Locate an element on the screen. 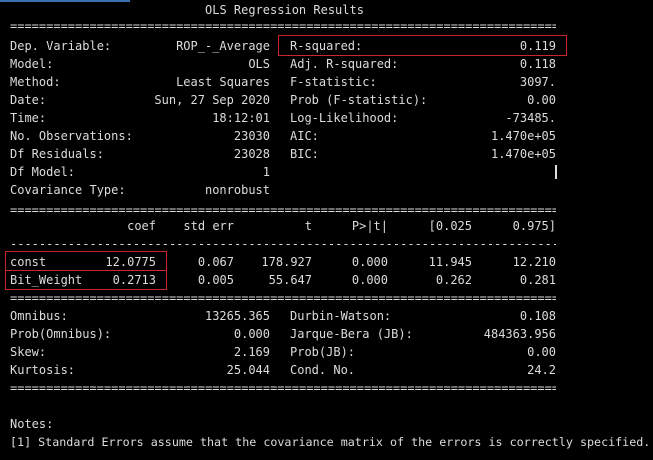 The width and height of the screenshot is (653, 460). summary-label: BIC: is located at coordinates (304, 154).